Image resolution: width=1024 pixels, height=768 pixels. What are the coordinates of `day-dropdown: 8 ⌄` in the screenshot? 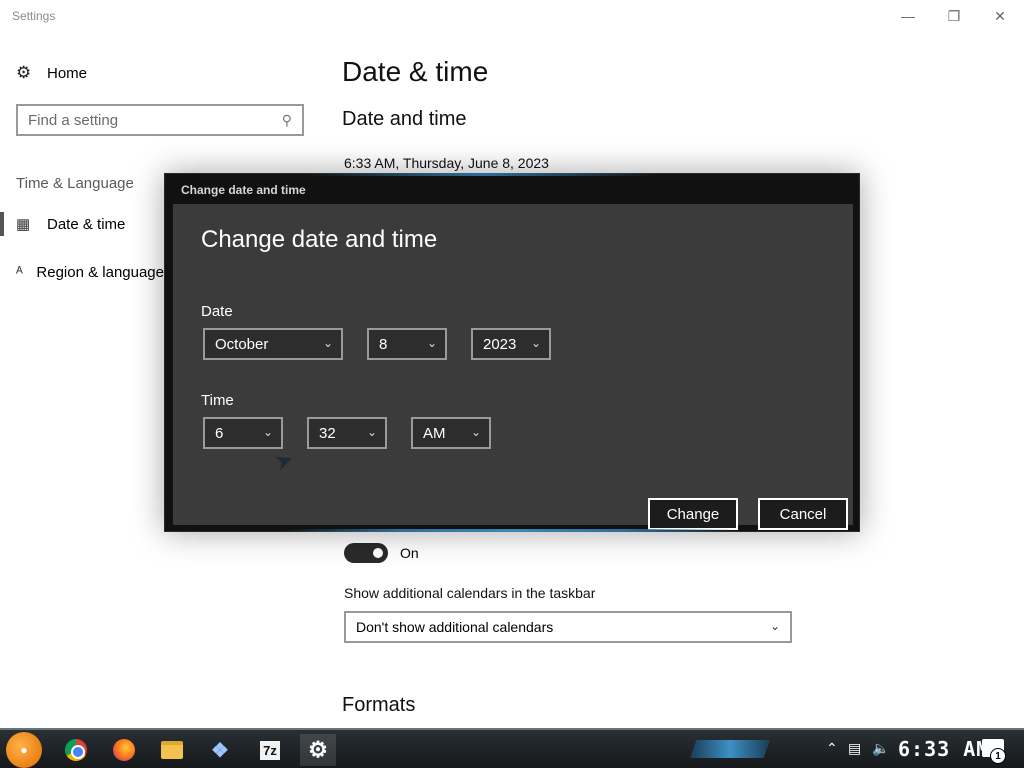 It's located at (407, 344).